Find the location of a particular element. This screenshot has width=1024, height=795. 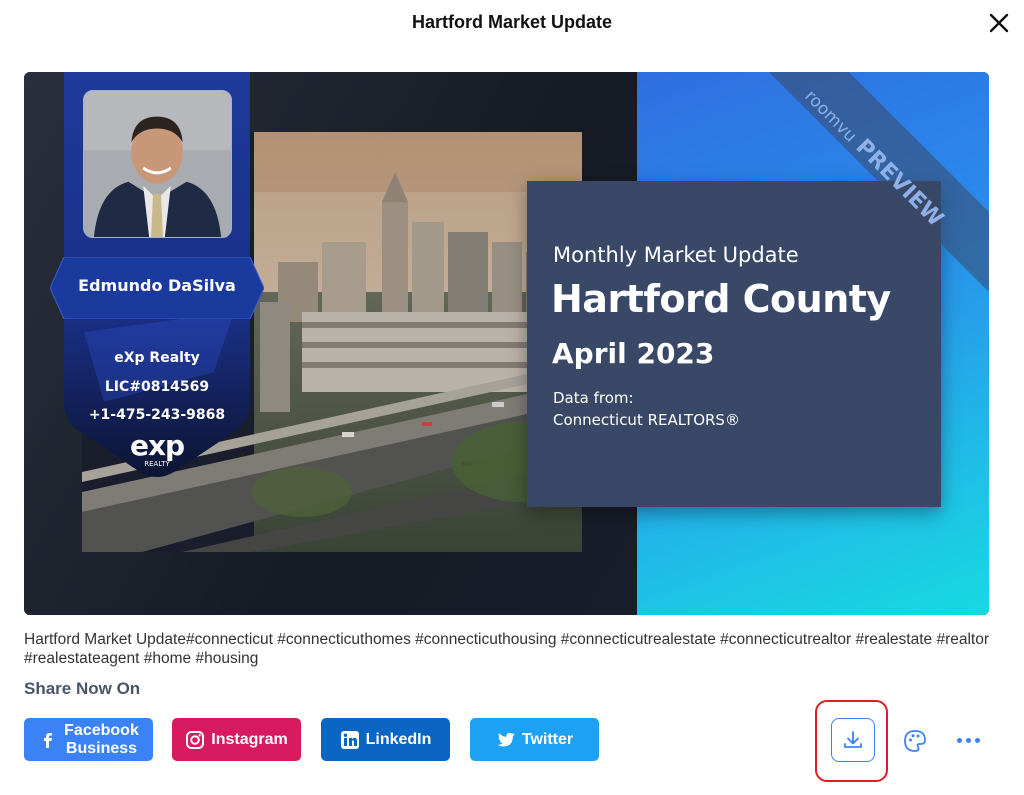

card-subtitle: Monthly Market Update is located at coordinates (676, 255).